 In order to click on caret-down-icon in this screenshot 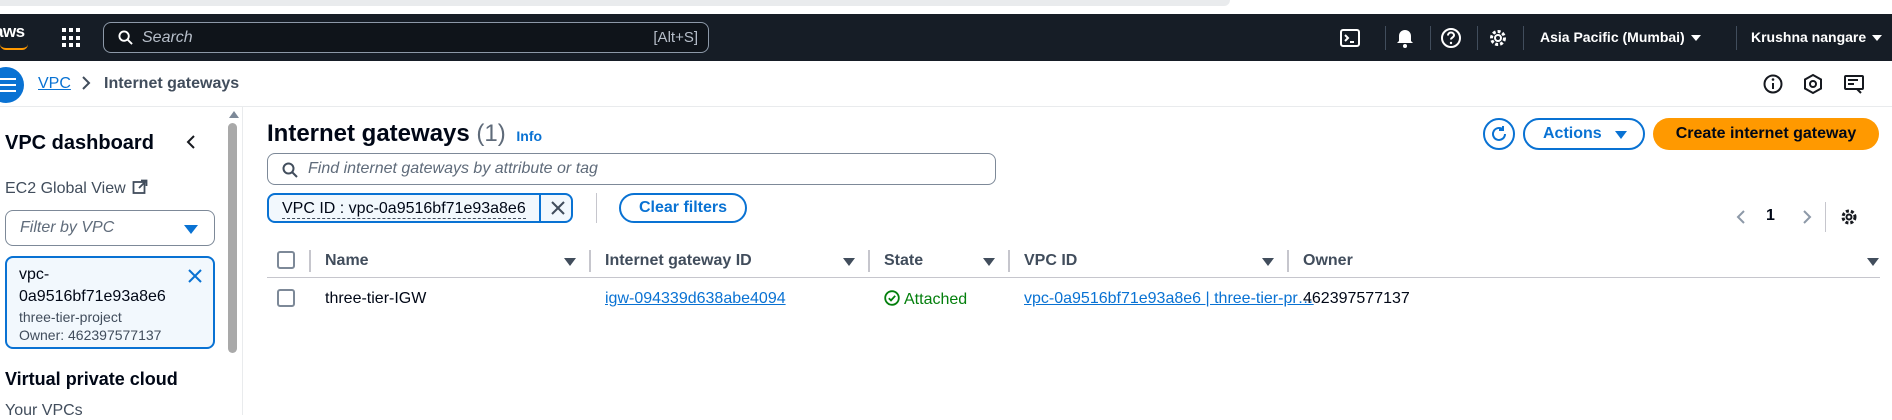, I will do `click(1621, 135)`.